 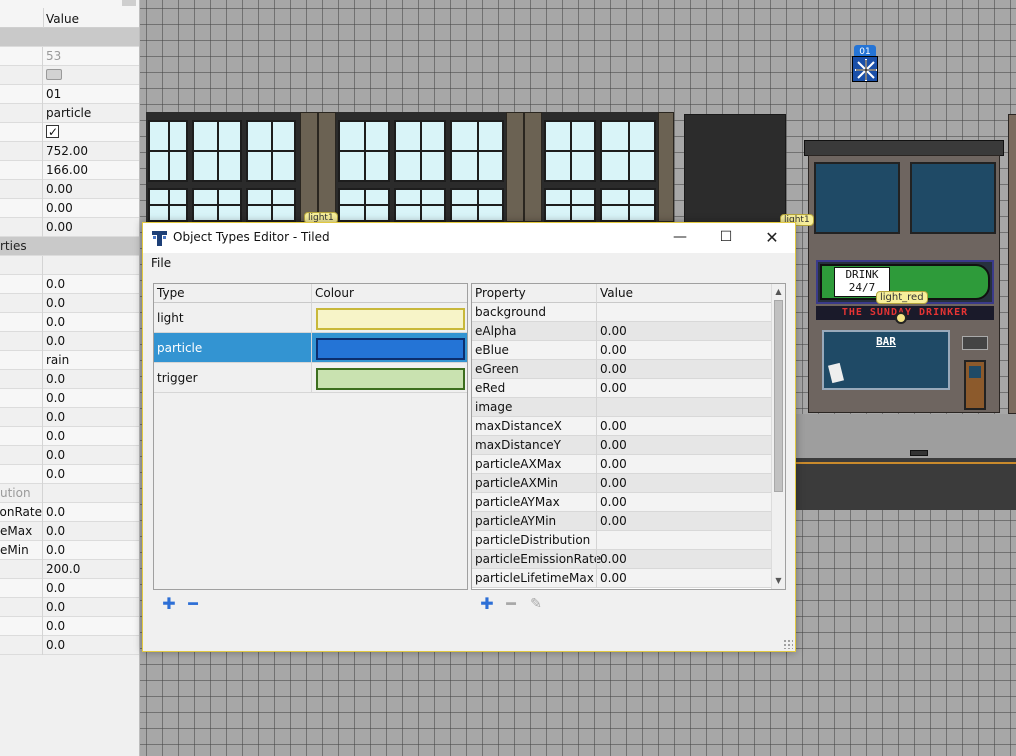 What do you see at coordinates (511, 604) in the screenshot?
I see `remove-property-button: ━` at bounding box center [511, 604].